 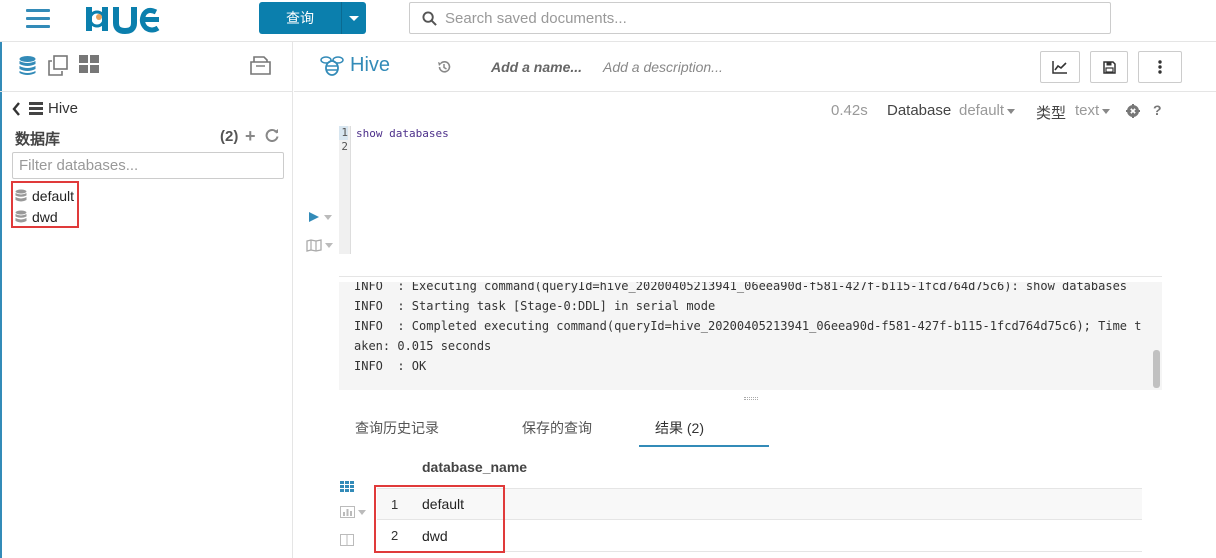 I want to click on execute-button, so click(x=320, y=217).